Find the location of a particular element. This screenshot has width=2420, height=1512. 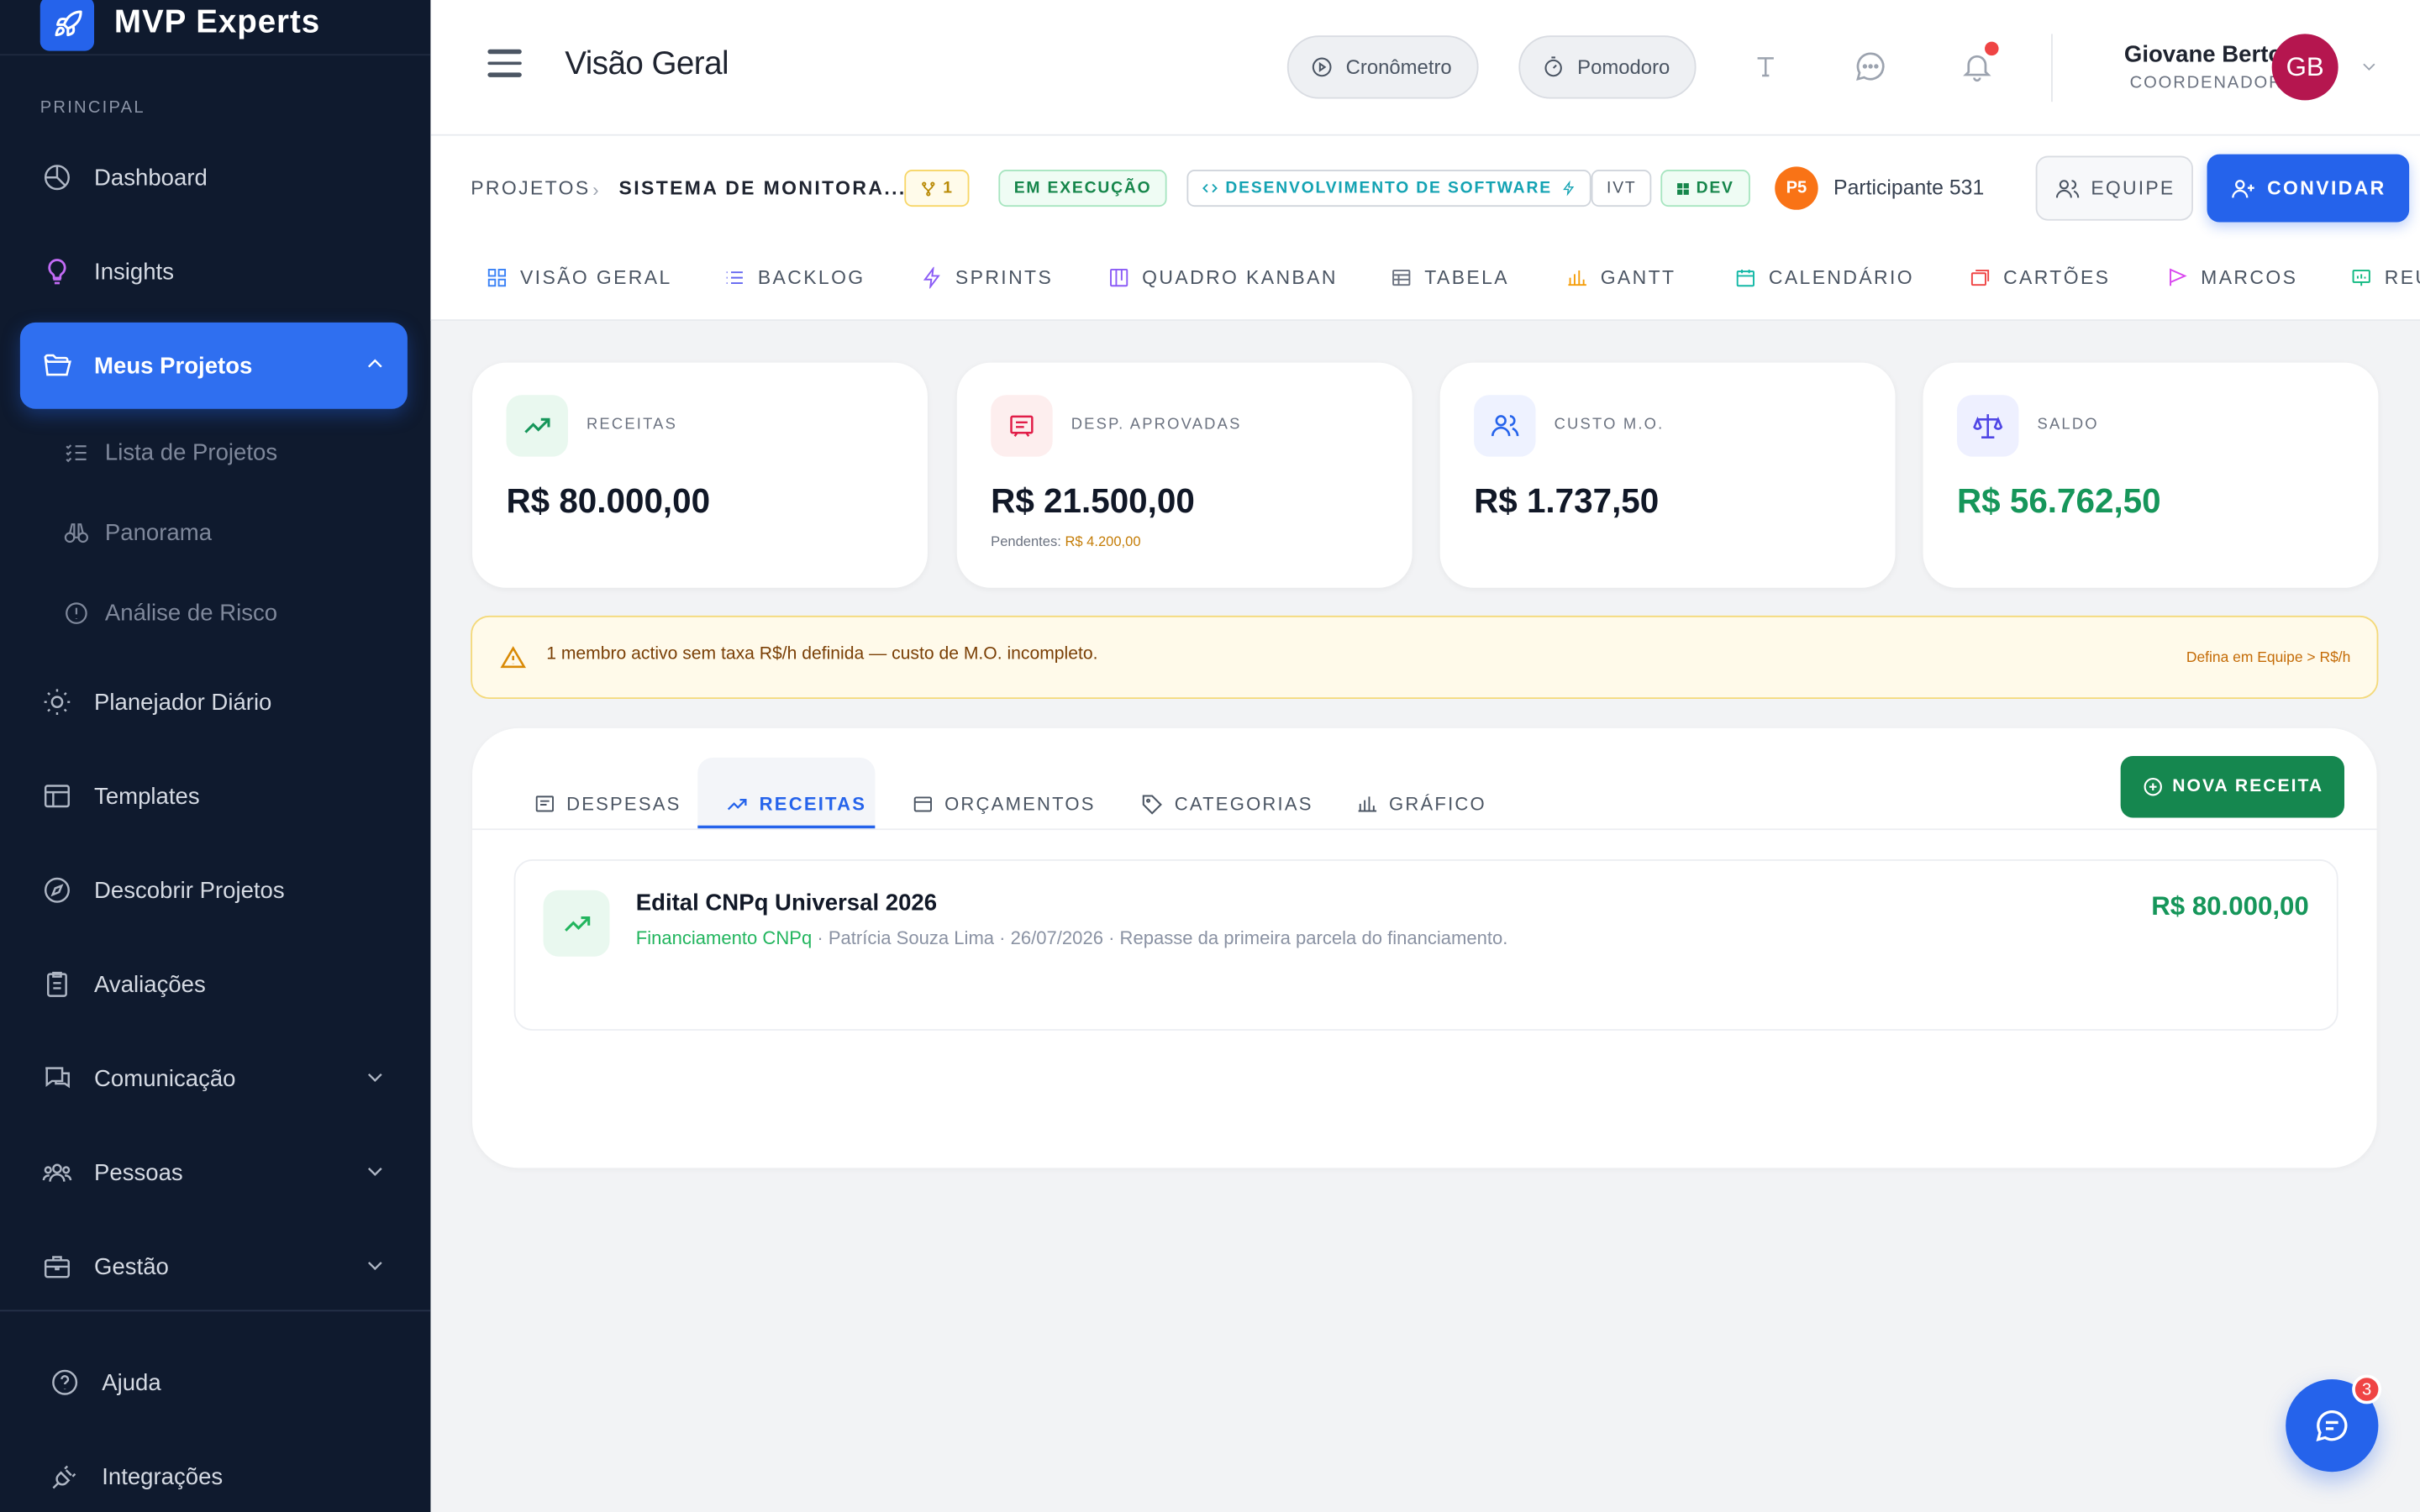

tag-icon is located at coordinates (1152, 804).